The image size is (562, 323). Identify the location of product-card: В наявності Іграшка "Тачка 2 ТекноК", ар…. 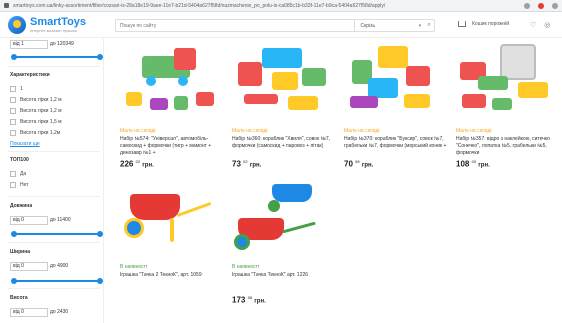
(172, 235).